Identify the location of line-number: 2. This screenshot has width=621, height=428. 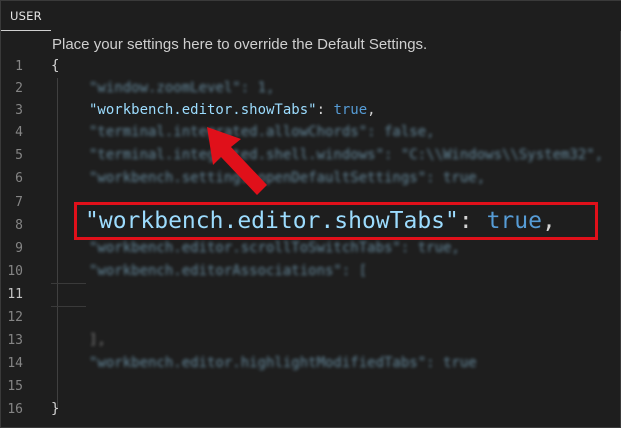
(19, 88).